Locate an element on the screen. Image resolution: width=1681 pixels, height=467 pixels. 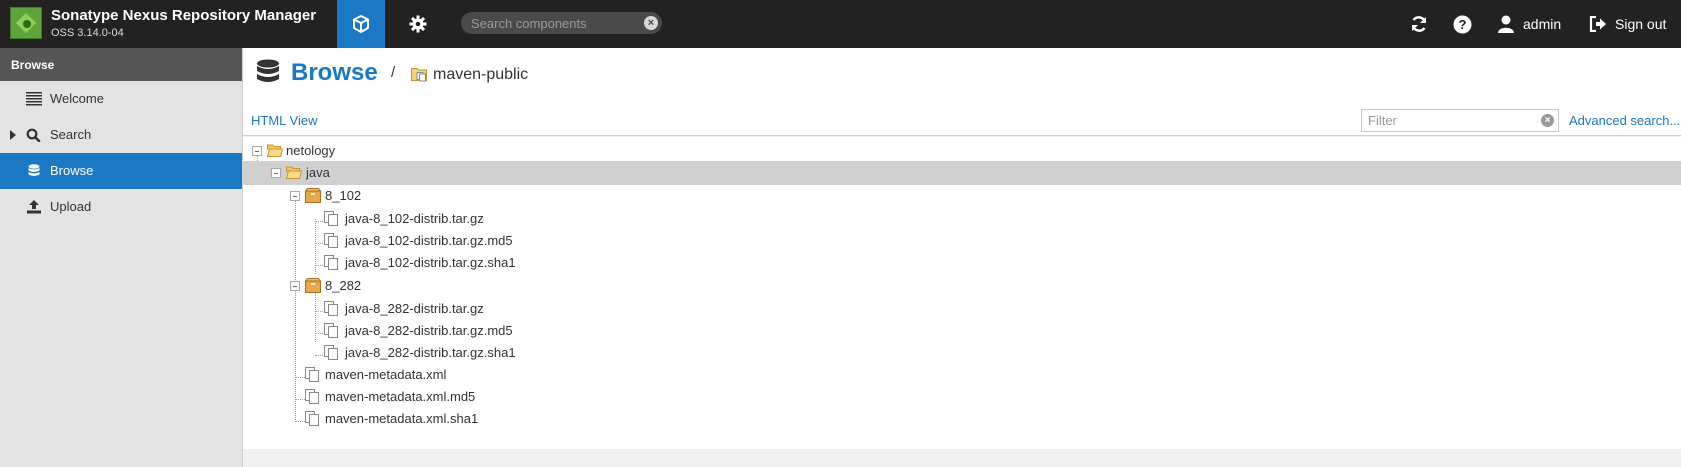
tree-node-label: java is located at coordinates (318, 172).